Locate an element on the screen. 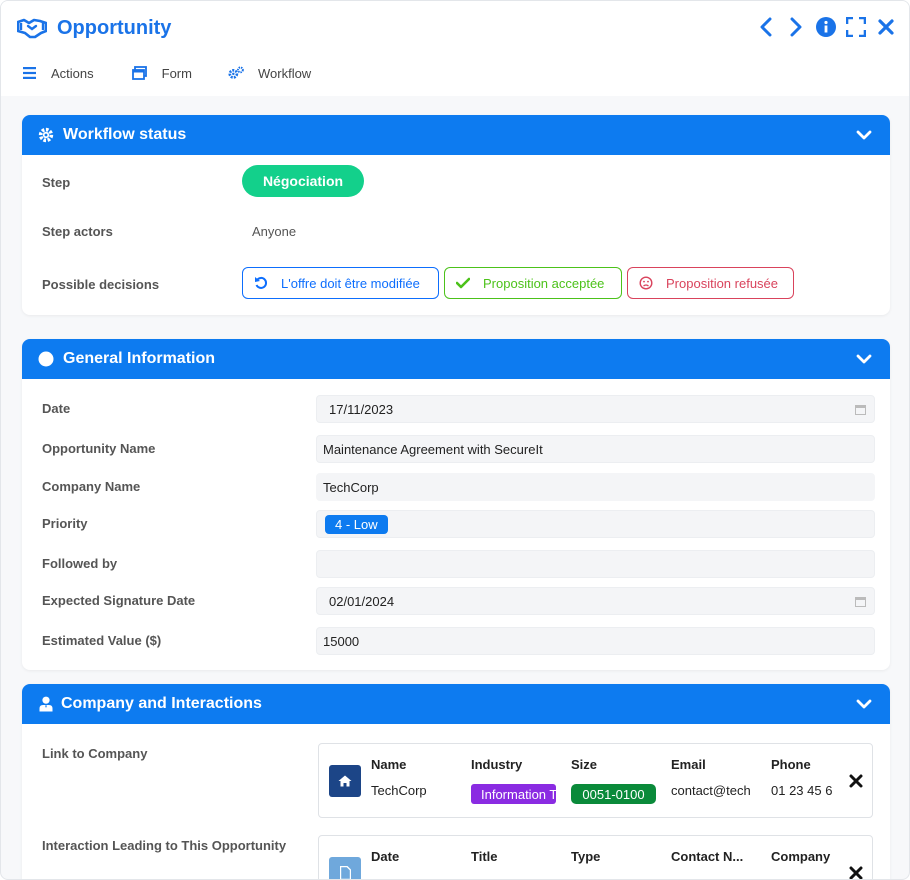  size-tag-text: 0051-0100 is located at coordinates (613, 794).